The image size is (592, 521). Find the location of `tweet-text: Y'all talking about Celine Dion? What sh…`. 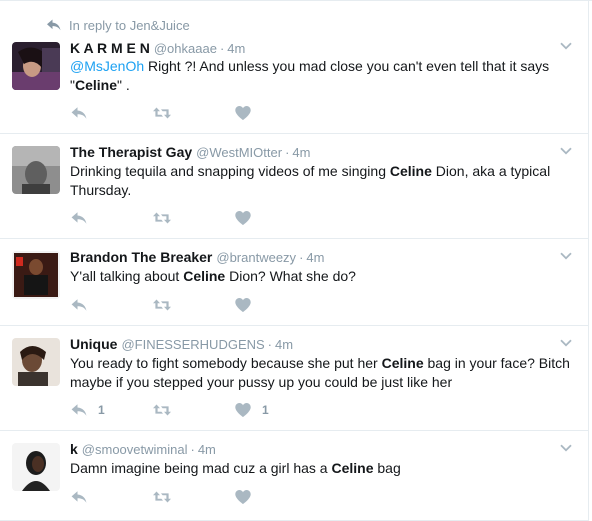

tweet-text: Y'all talking about Celine Dion? What sh… is located at coordinates (325, 276).